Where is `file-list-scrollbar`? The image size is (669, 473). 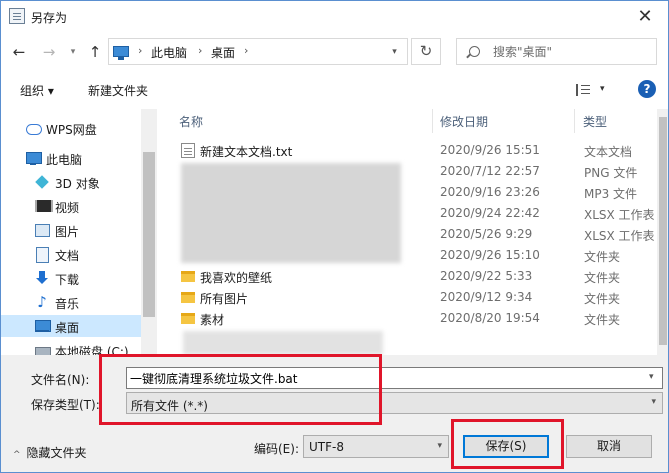
file-list-scrollbar is located at coordinates (662, 232).